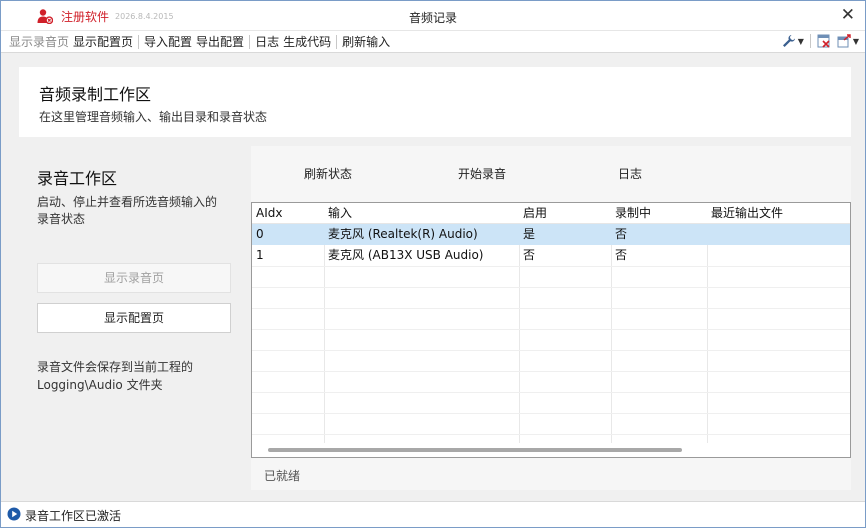 This screenshot has height=528, width=866. Describe the element at coordinates (482, 173) in the screenshot. I see `start-recording-button: 开始录音` at that location.